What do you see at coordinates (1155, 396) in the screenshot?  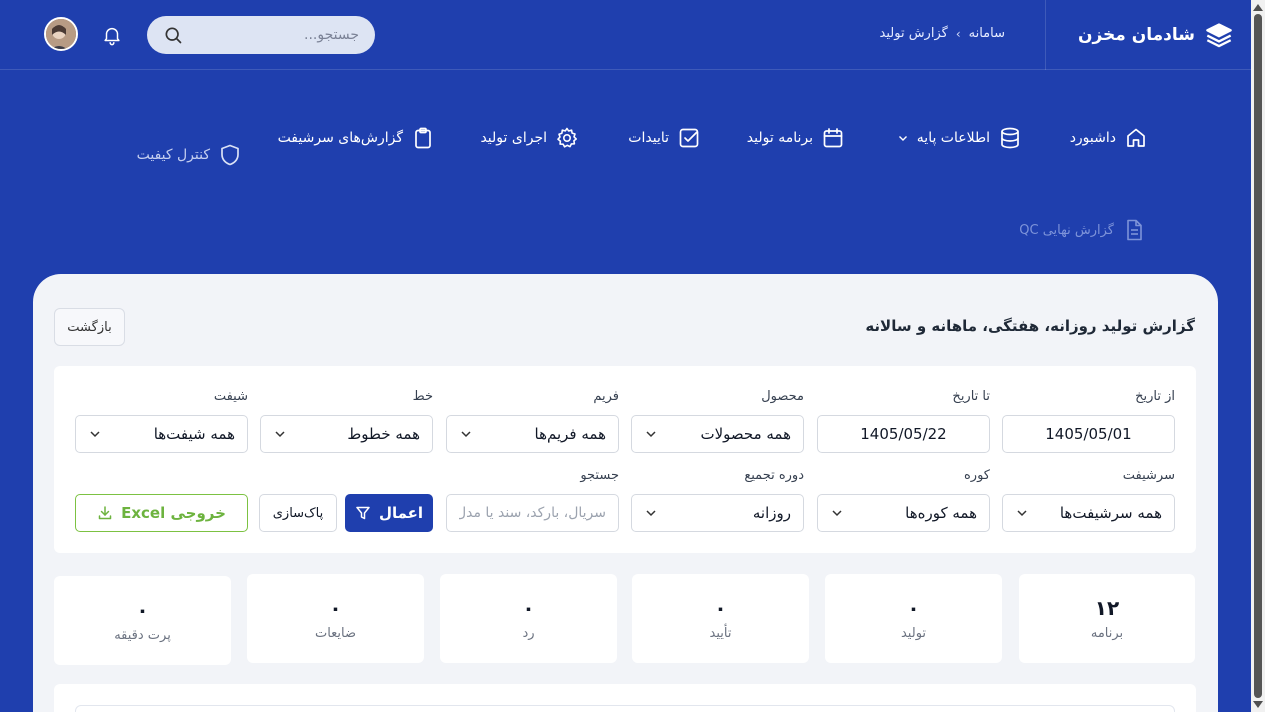 I see `from-date-label: از تاریخ` at bounding box center [1155, 396].